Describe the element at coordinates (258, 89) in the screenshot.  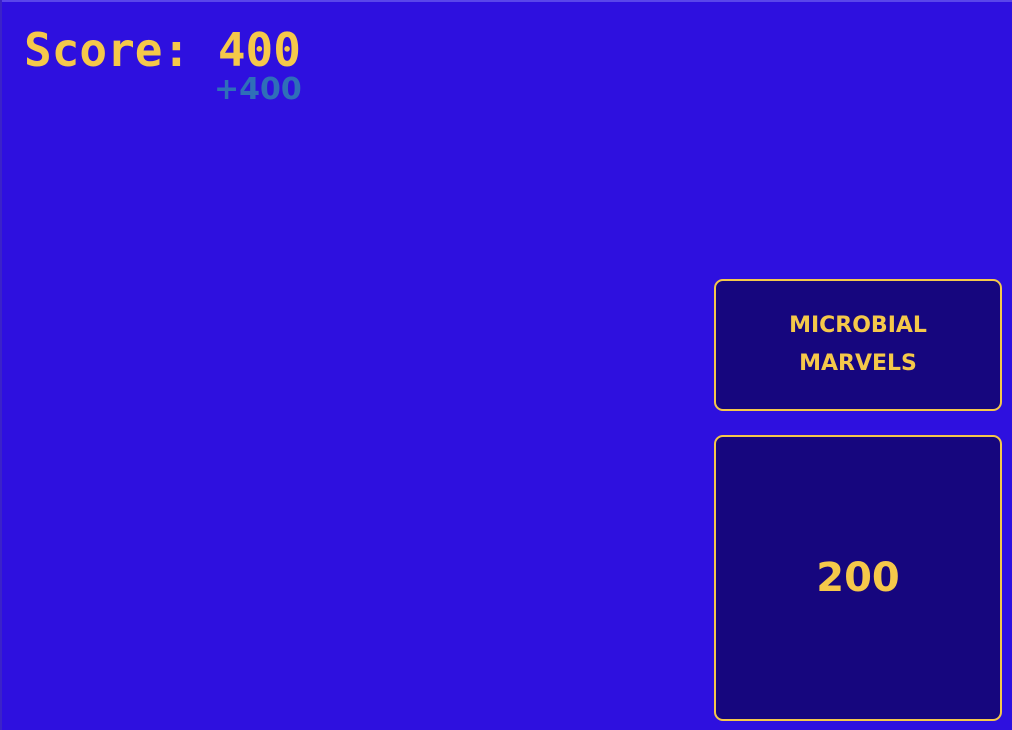
I see `score-delta: +400` at that location.